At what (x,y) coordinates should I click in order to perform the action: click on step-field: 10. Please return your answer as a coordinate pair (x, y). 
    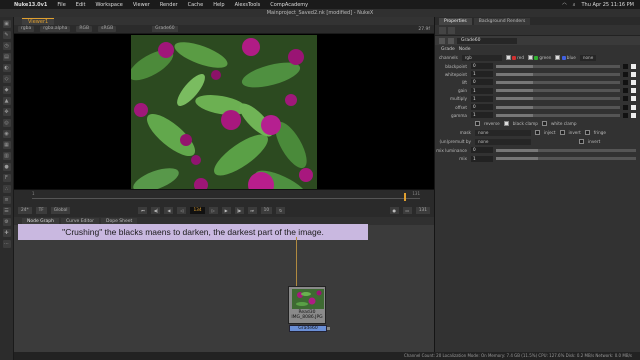
    Looking at the image, I should click on (266, 210).